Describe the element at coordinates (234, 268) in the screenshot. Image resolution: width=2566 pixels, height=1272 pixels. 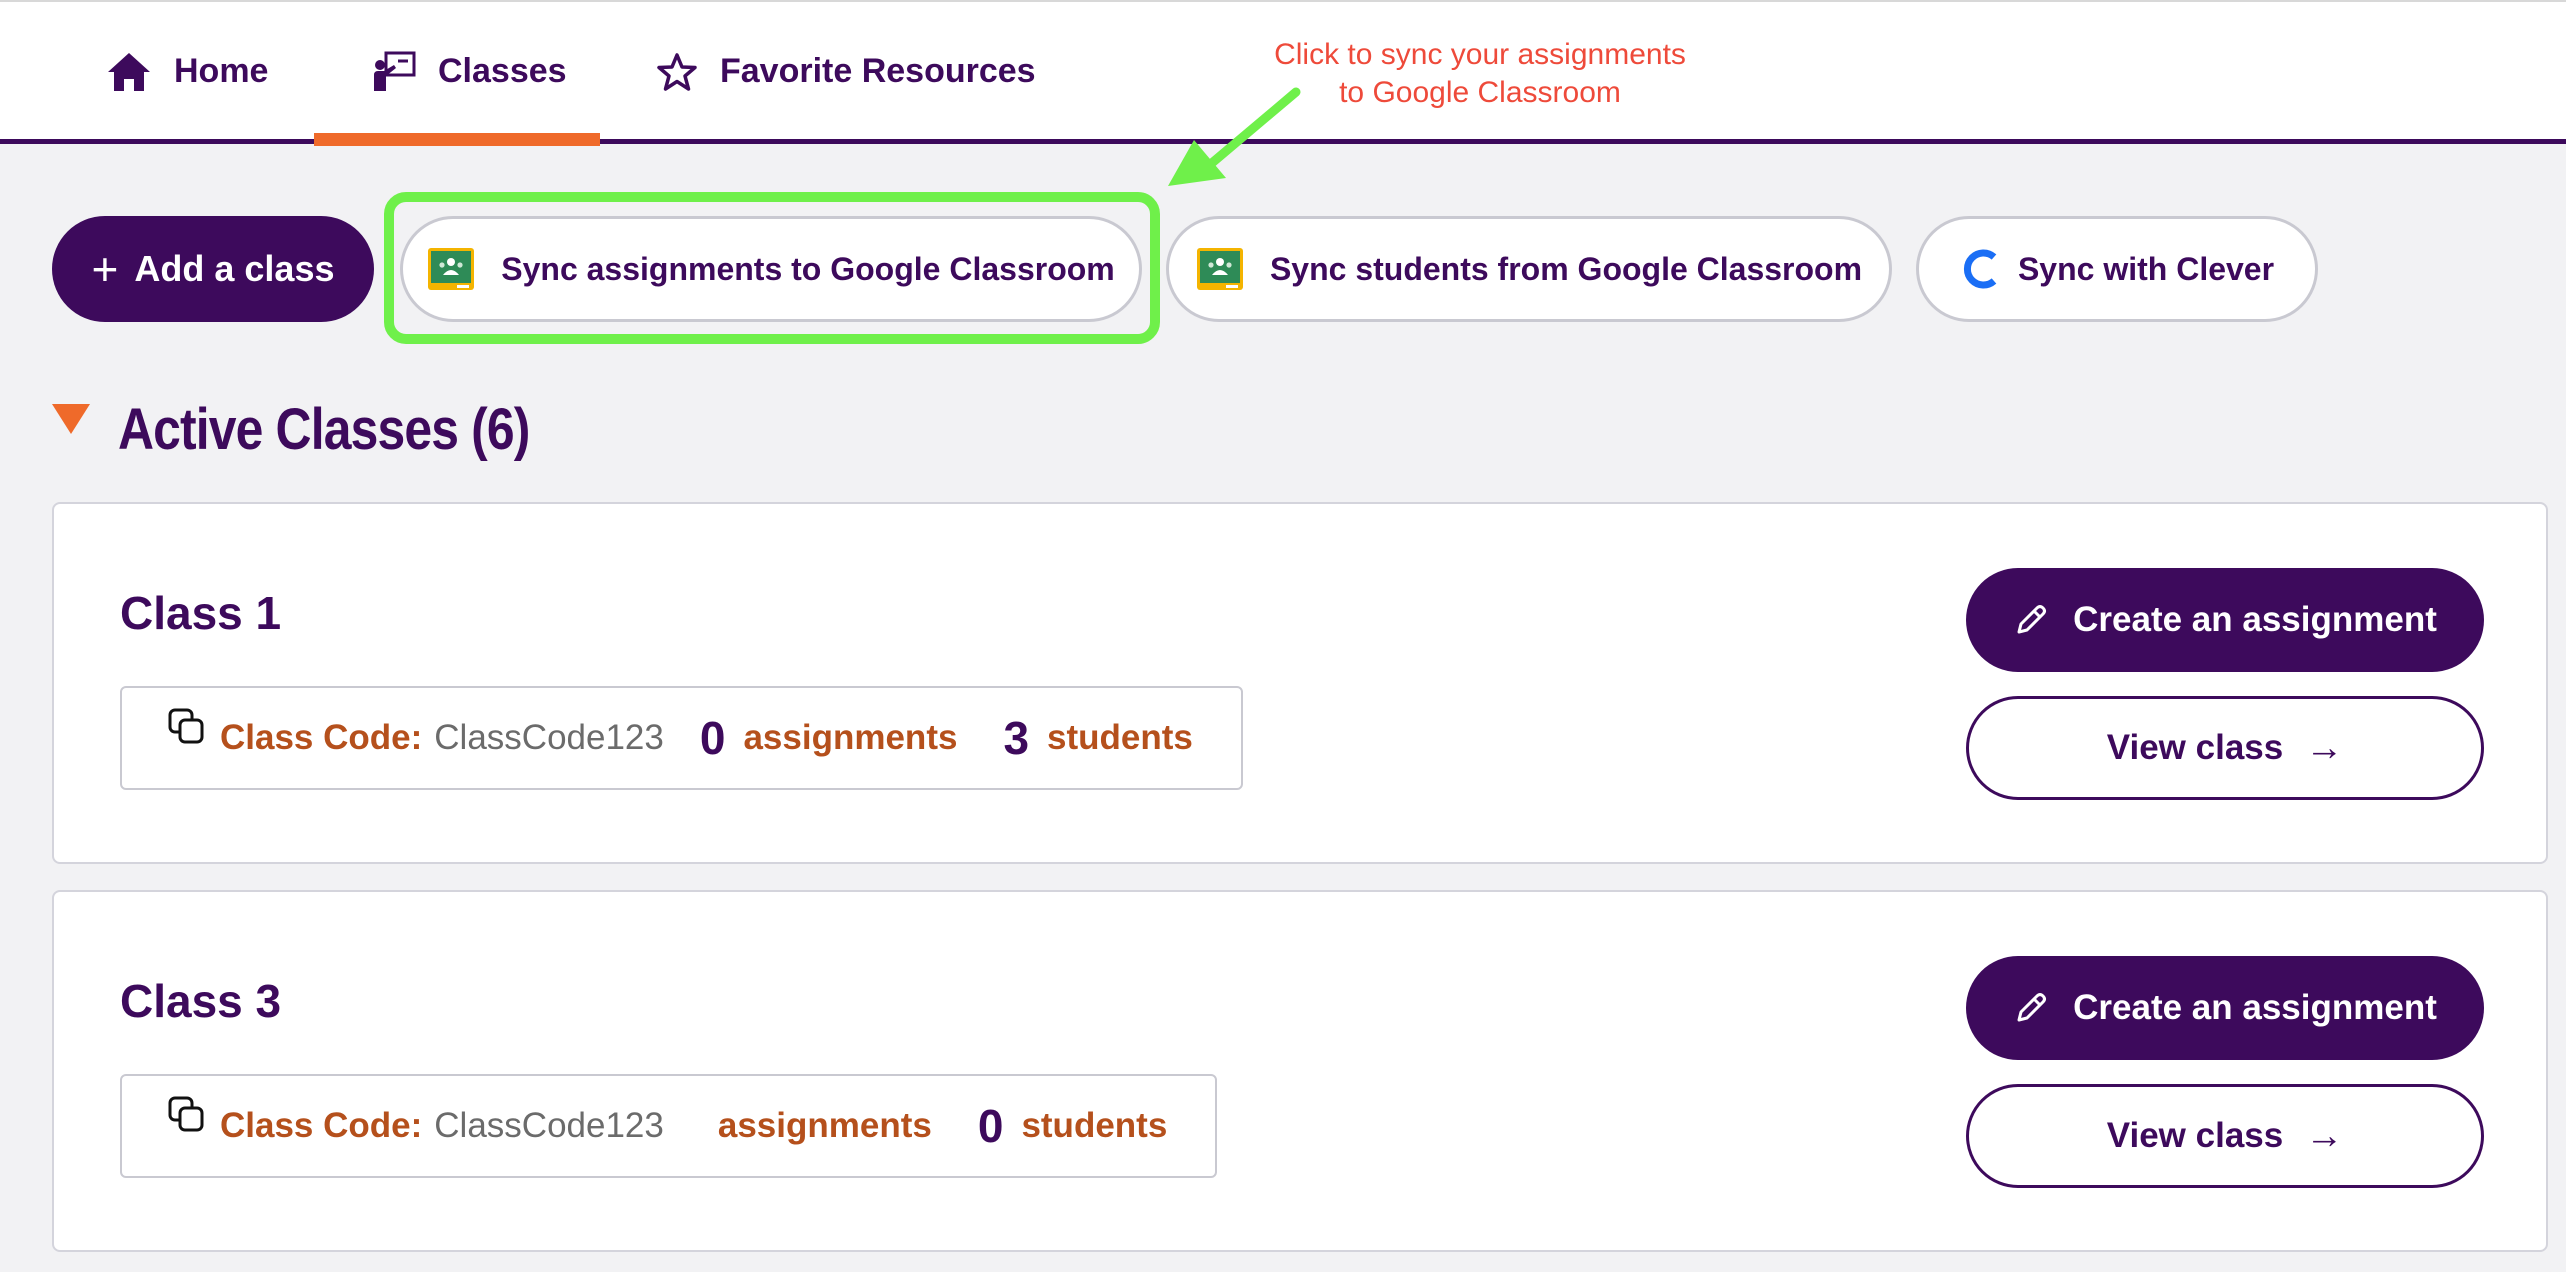
I see `add-class-label: Add a class` at that location.